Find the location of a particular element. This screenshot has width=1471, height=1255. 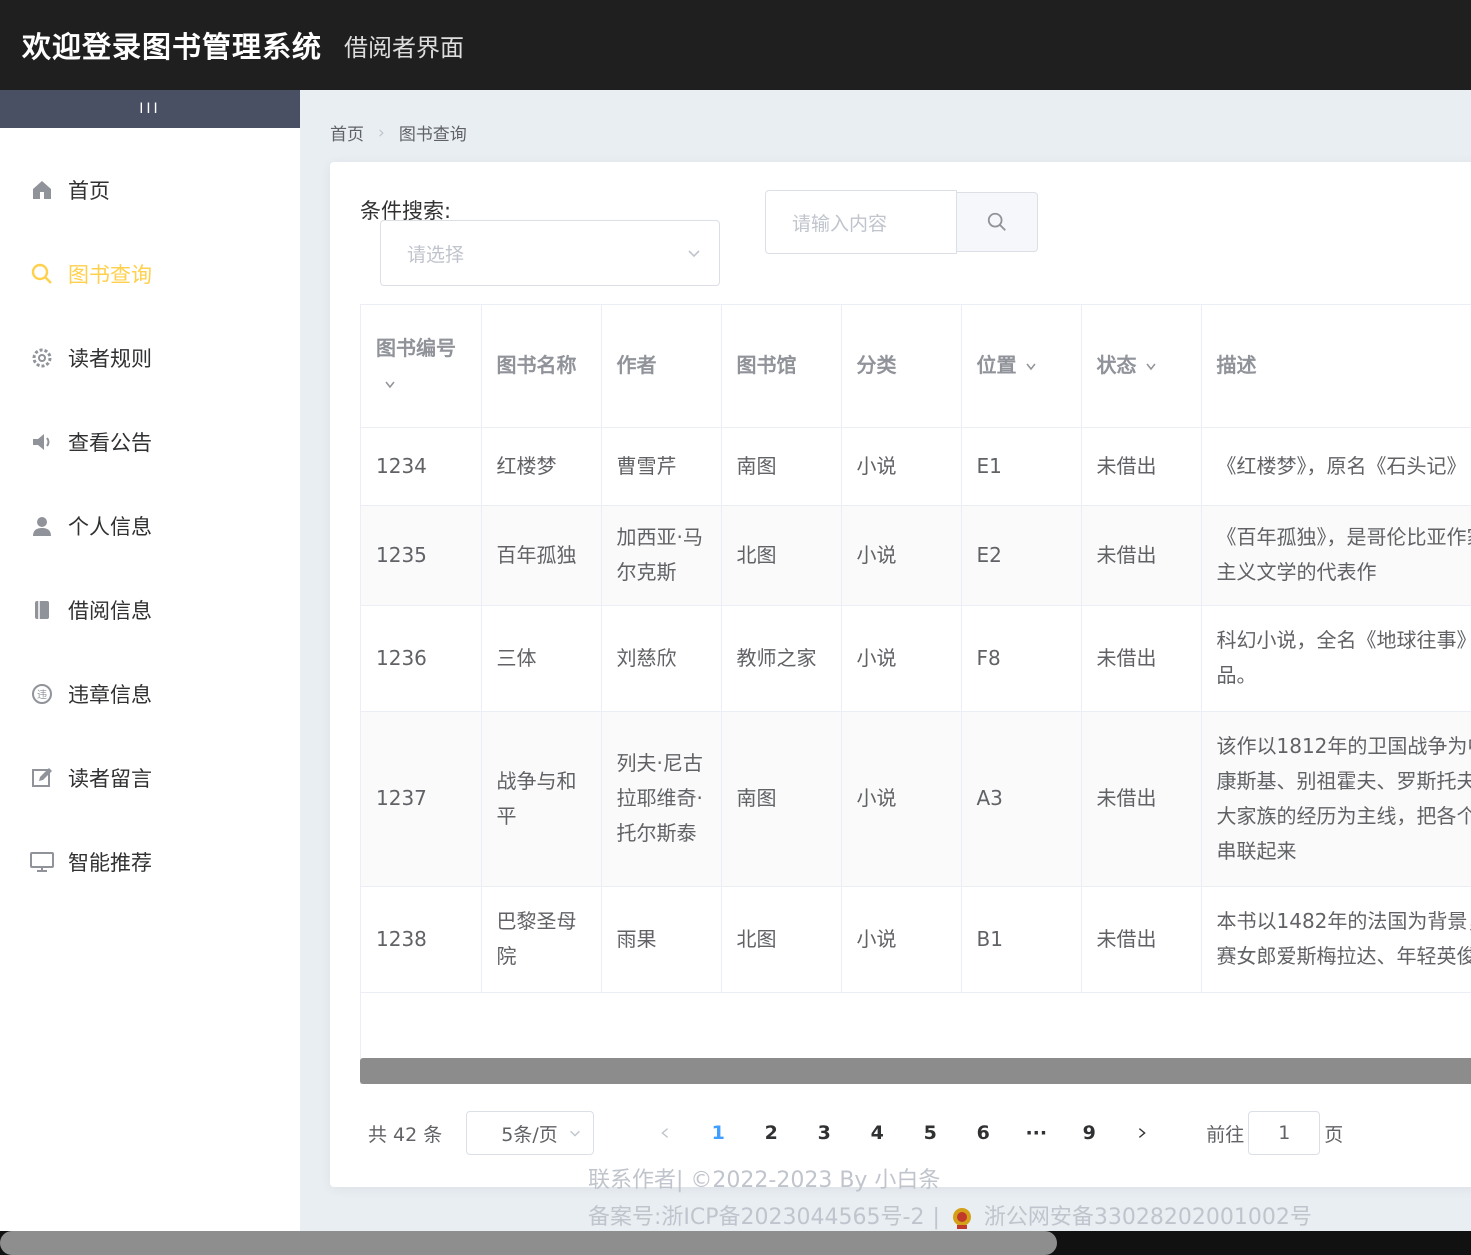

sidebar-item-recommend: 智能推荐 is located at coordinates (150, 862).